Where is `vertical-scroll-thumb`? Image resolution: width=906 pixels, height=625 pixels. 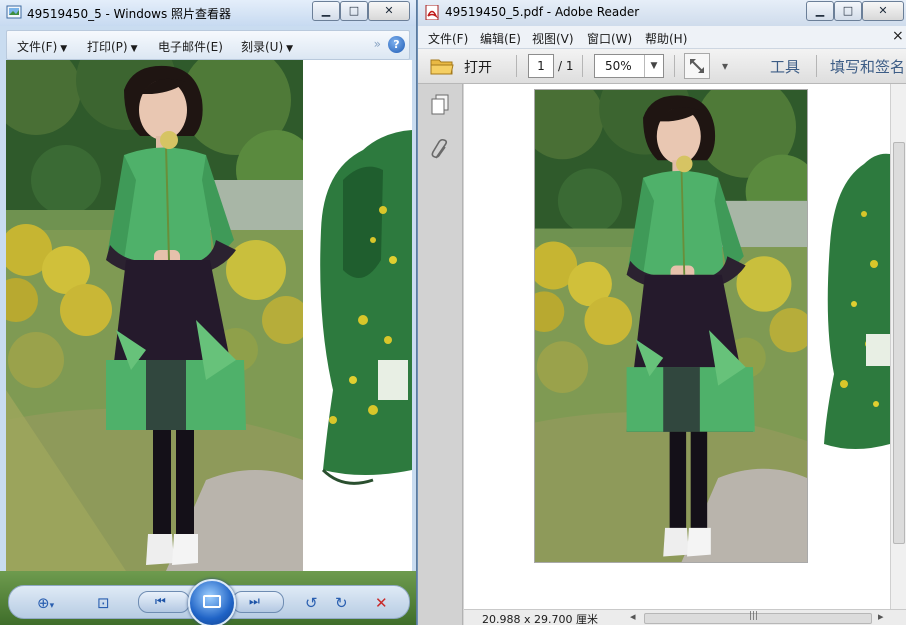 vertical-scroll-thumb is located at coordinates (899, 343).